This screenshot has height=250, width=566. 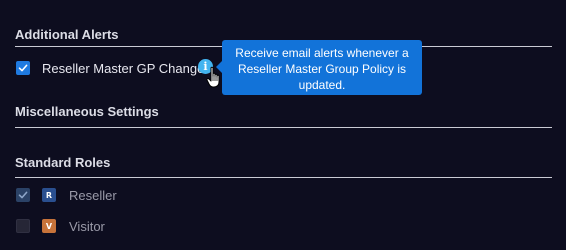 What do you see at coordinates (49, 195) in the screenshot?
I see `reseller-role-badge: R` at bounding box center [49, 195].